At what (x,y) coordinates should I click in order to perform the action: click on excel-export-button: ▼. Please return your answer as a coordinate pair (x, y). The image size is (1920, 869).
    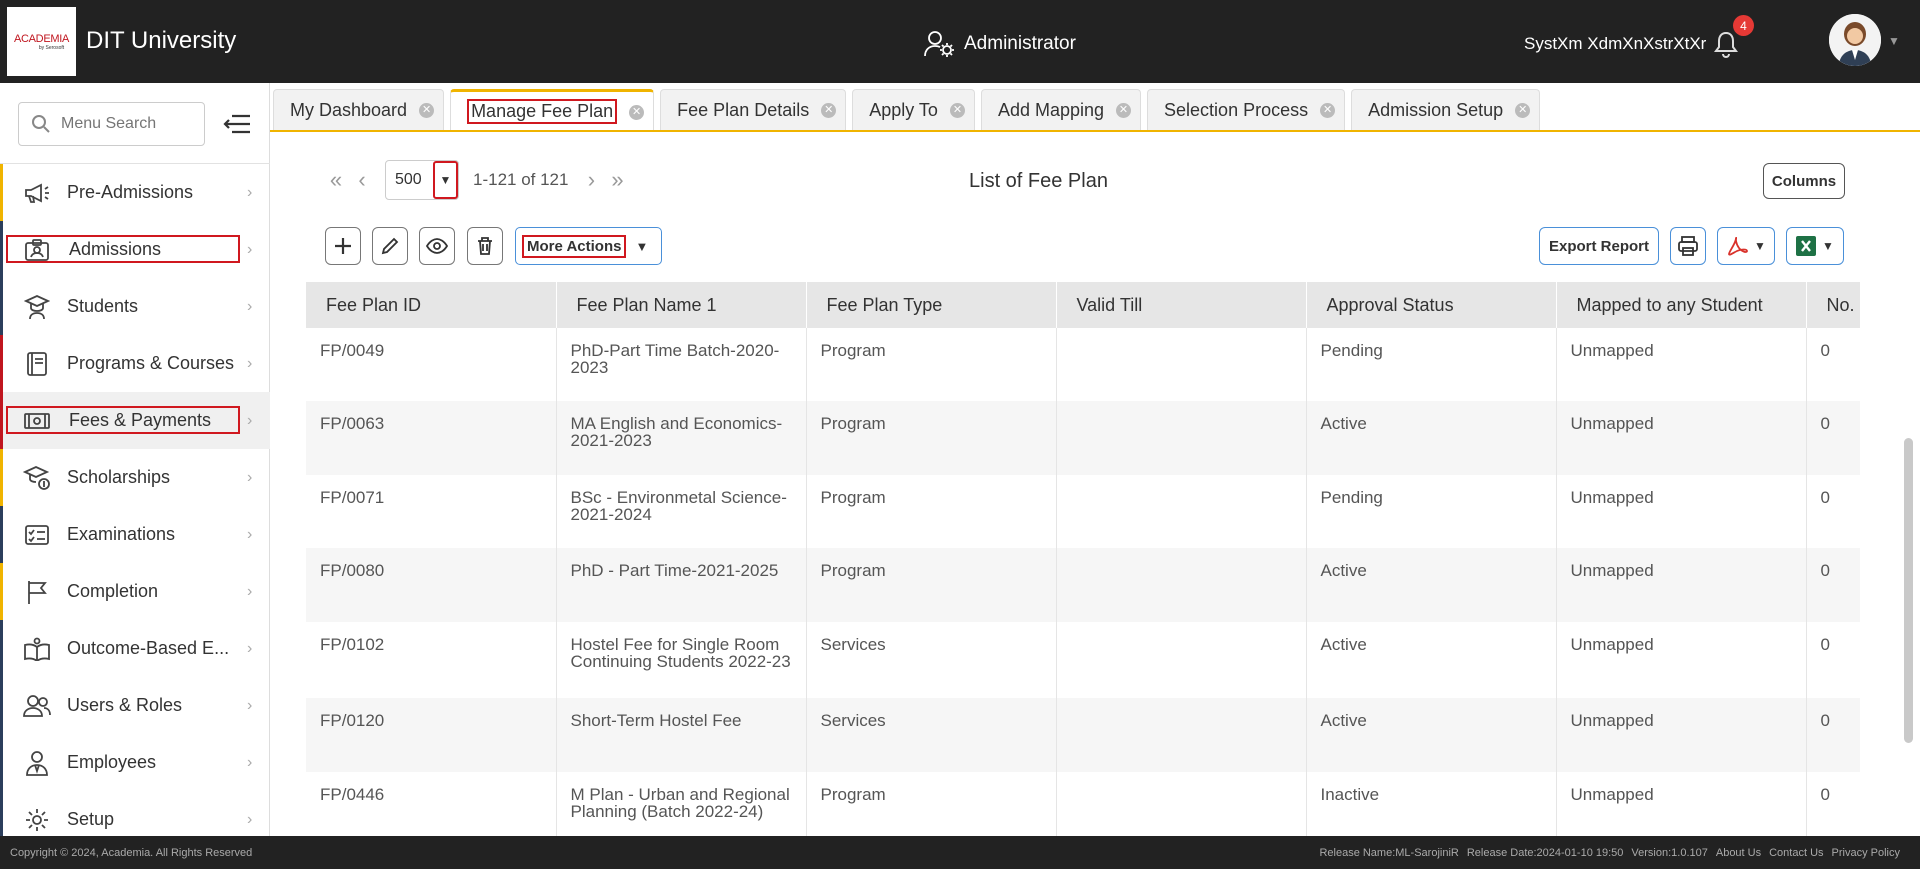
    Looking at the image, I should click on (1815, 246).